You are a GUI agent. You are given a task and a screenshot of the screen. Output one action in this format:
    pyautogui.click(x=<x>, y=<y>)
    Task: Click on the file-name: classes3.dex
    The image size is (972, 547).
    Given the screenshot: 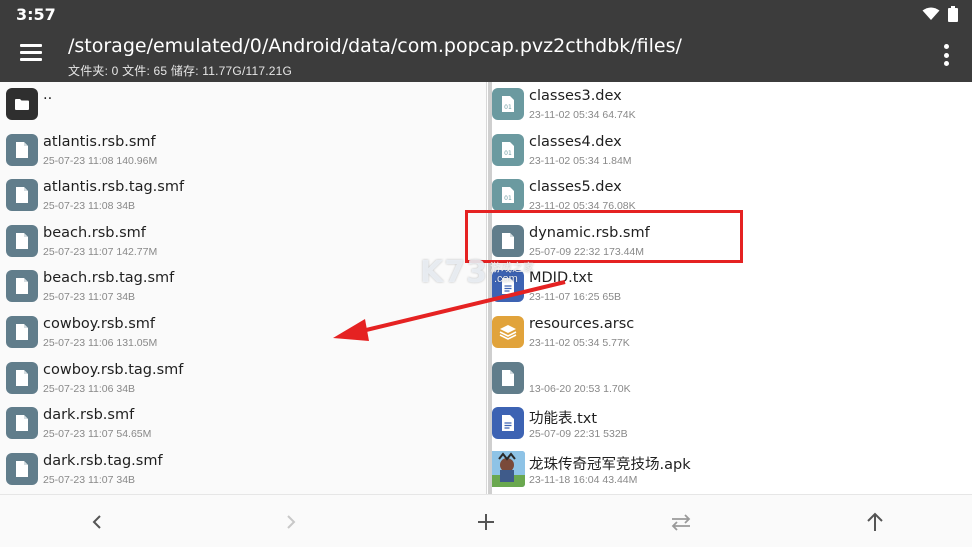 What is the action you would take?
    pyautogui.click(x=575, y=96)
    